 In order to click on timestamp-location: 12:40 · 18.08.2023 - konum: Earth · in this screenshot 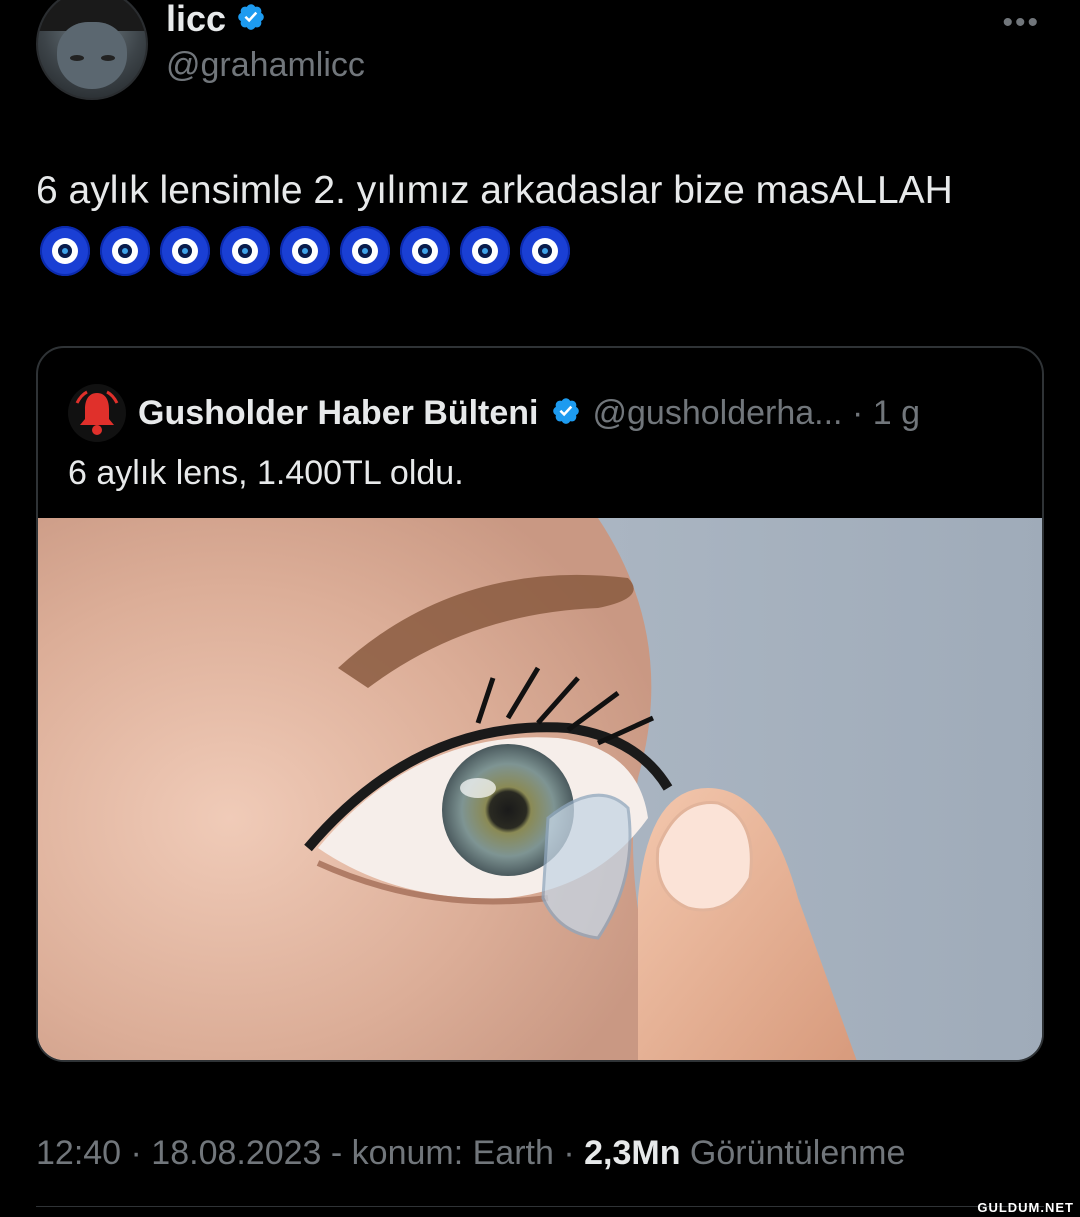, I will do `click(310, 1153)`.